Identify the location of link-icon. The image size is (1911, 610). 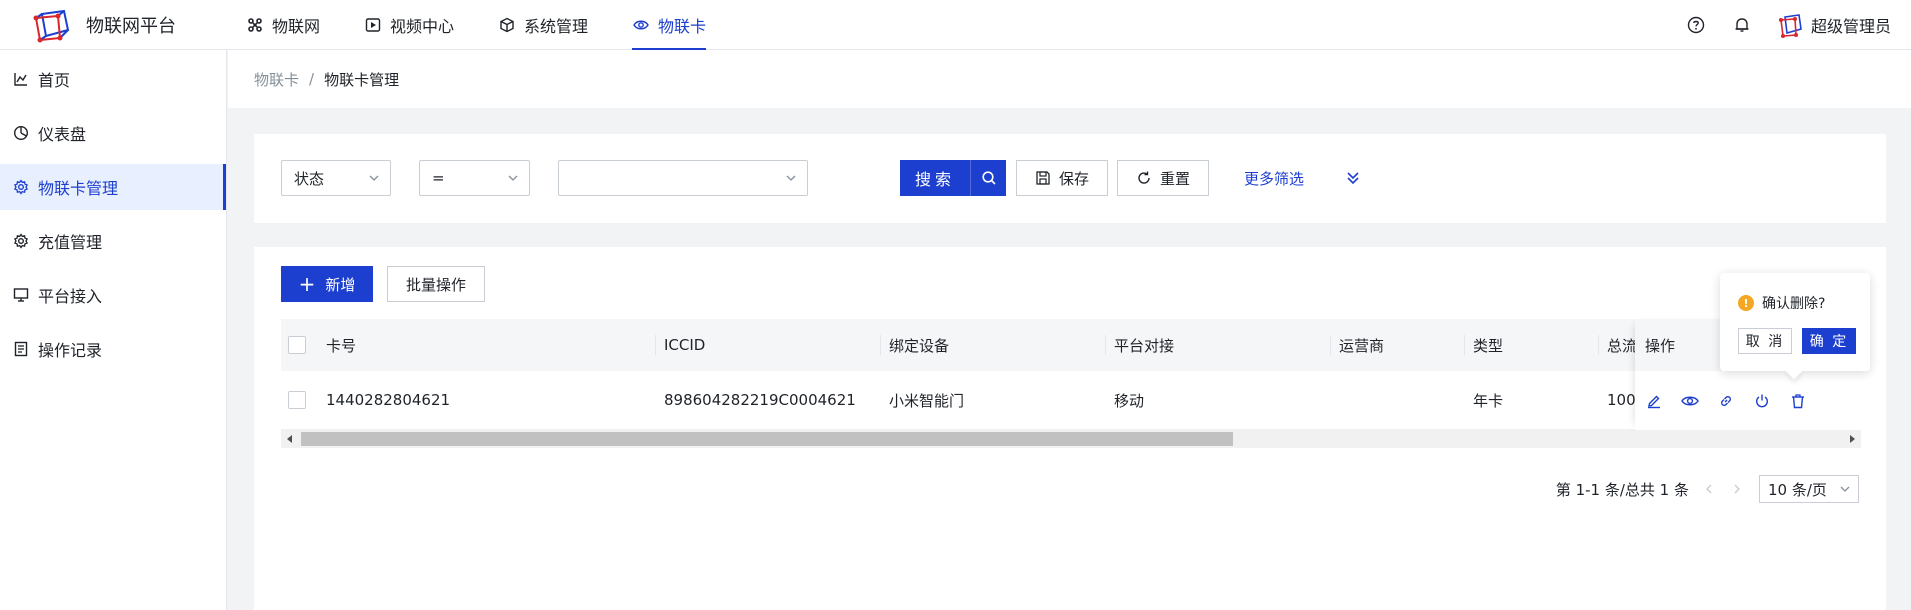
(1726, 401).